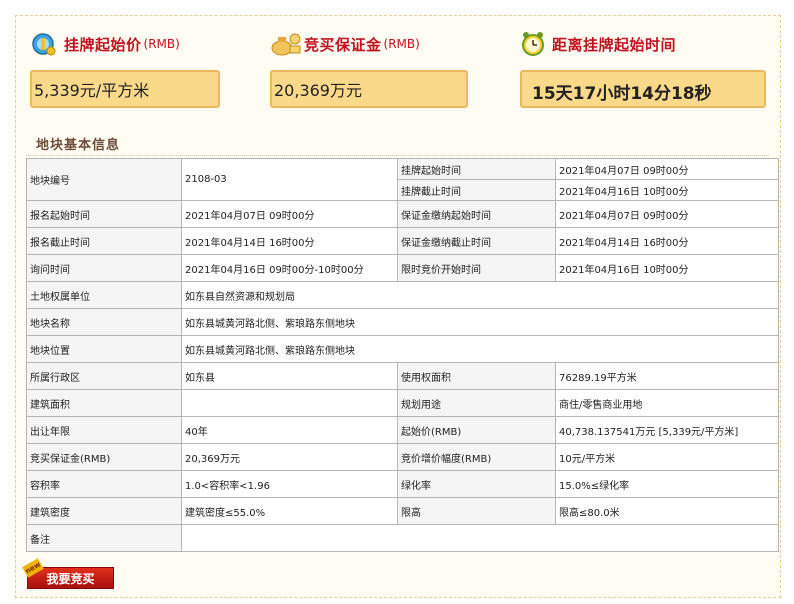 This screenshot has width=794, height=604. I want to click on field-label: 限时竞价开始时间, so click(476, 268).